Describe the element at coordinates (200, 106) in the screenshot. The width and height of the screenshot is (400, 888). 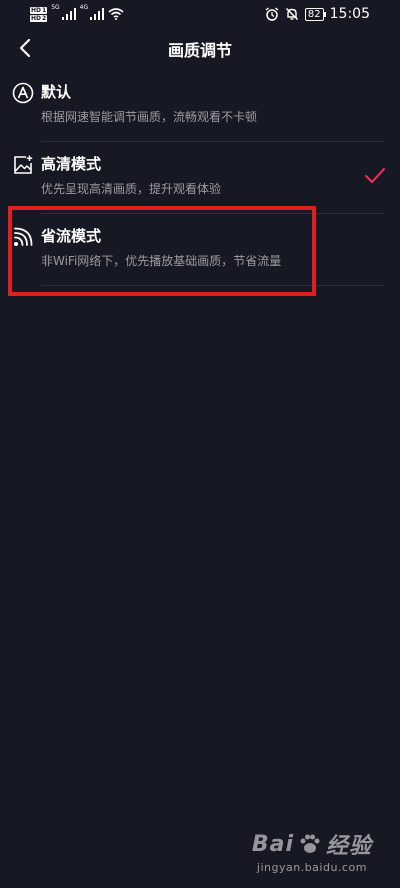
I see `option-default: 默认 根据网速智能调节画质，流畅观看不卡顿` at that location.